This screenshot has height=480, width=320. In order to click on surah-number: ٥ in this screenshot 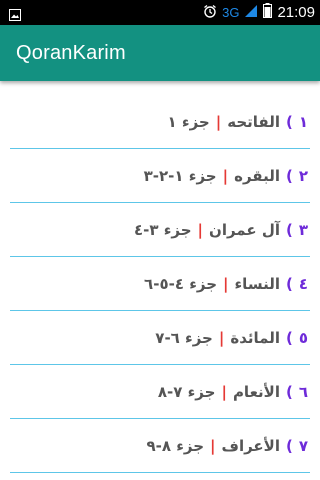, I will do `click(303, 337)`.